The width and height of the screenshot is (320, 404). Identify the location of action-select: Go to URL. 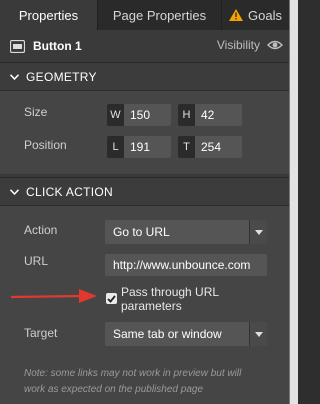
(186, 232).